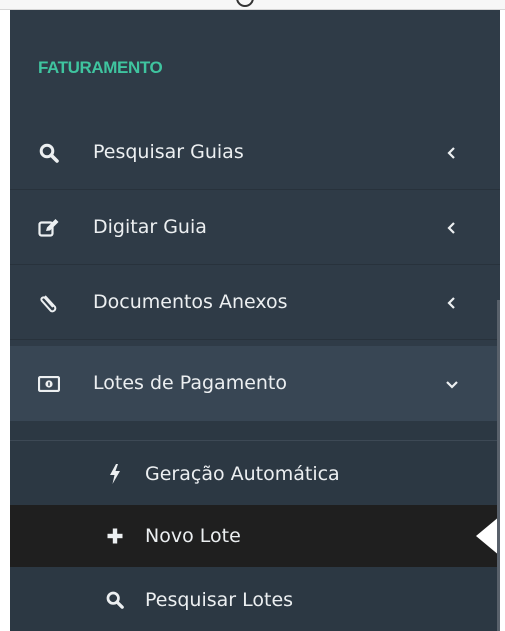  Describe the element at coordinates (115, 474) in the screenshot. I see `bolt-icon` at that location.